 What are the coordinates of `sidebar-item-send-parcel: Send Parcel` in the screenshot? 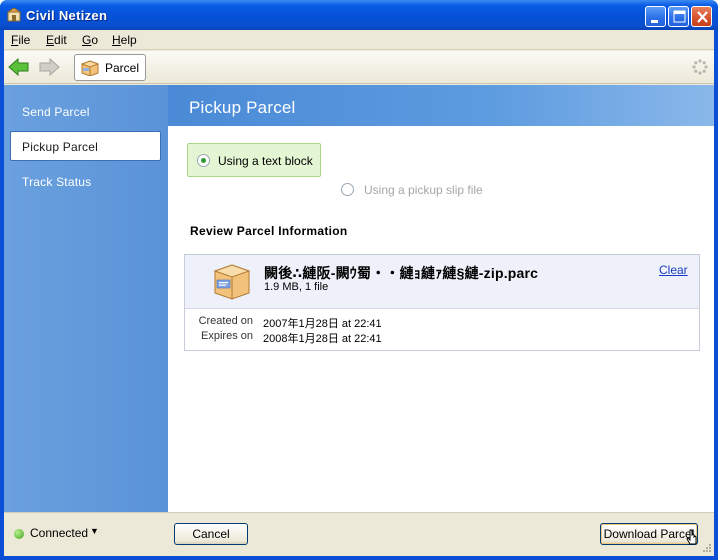 It's located at (56, 112).